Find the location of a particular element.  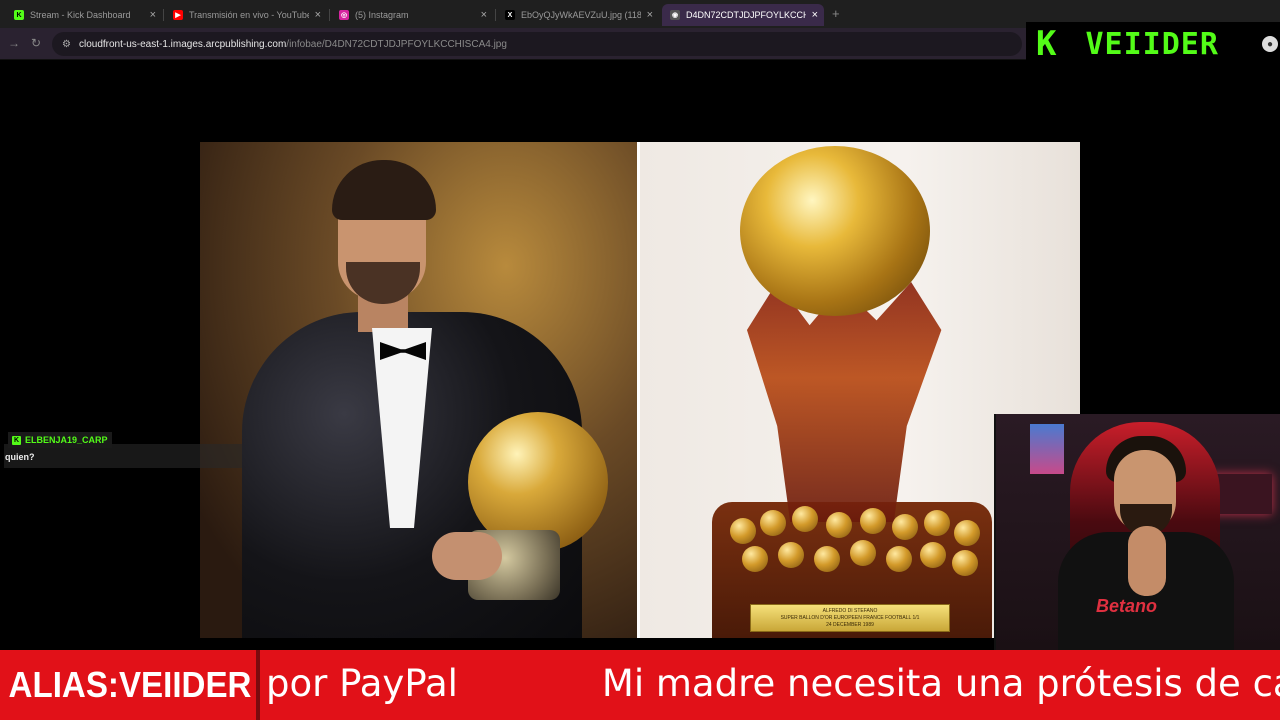

mini-golden-balls is located at coordinates (855, 546).